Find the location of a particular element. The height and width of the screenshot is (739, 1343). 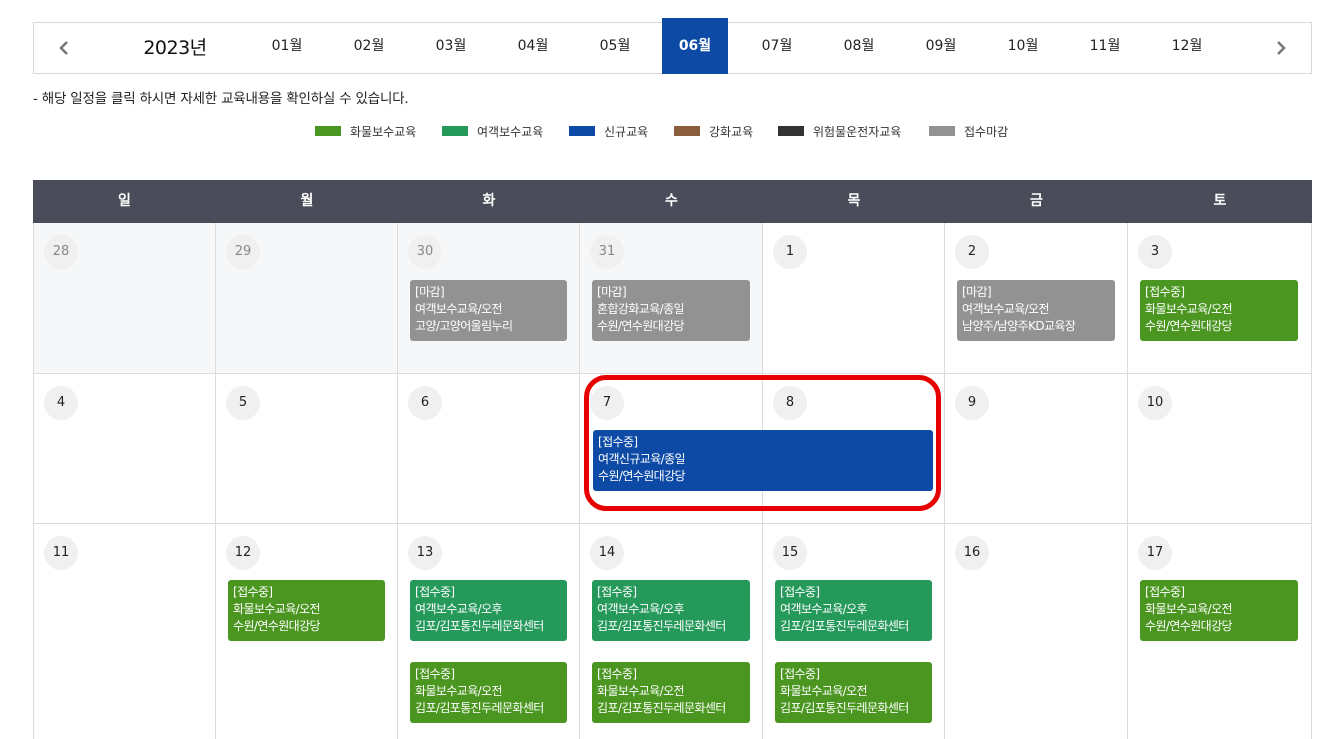

month-tab-08: 08월 is located at coordinates (859, 46).